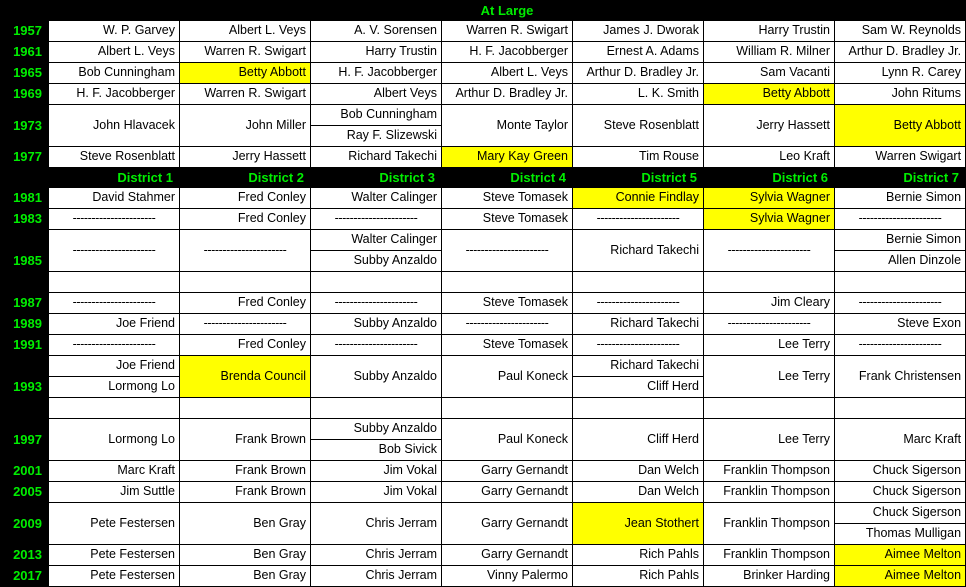 Image resolution: width=966 pixels, height=587 pixels. What do you see at coordinates (114, 177) in the screenshot?
I see `district-header-1: District 1` at bounding box center [114, 177].